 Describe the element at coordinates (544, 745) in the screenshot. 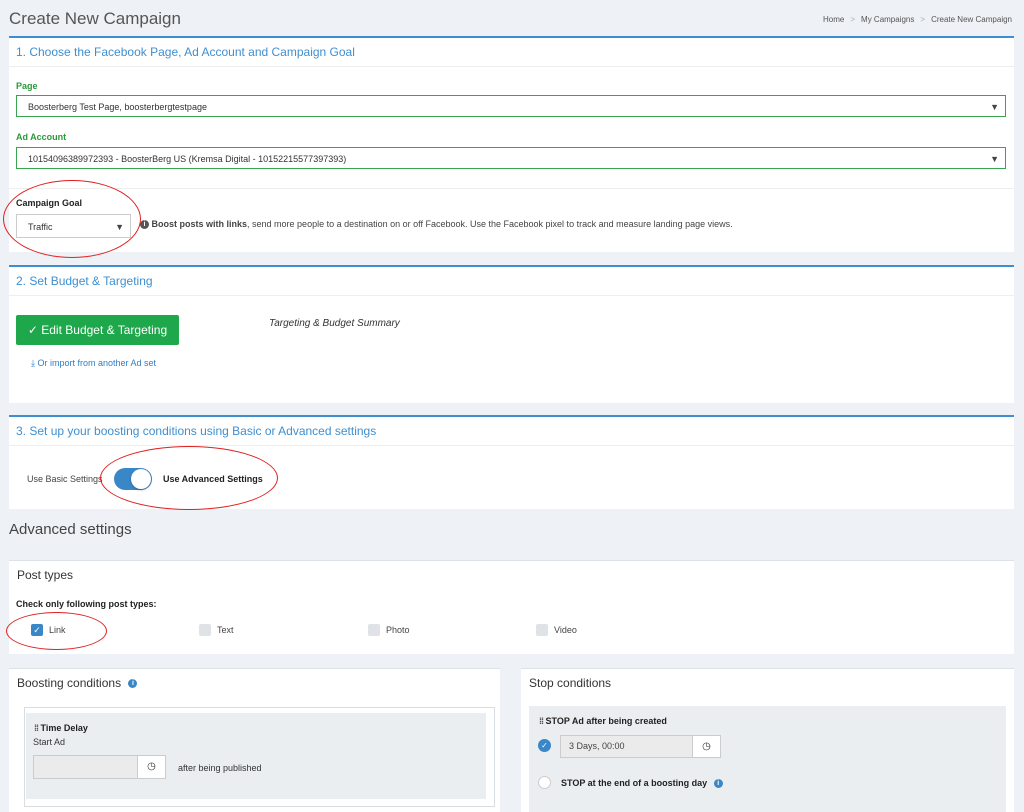

I see `stop-after-created-radio: ✓` at that location.